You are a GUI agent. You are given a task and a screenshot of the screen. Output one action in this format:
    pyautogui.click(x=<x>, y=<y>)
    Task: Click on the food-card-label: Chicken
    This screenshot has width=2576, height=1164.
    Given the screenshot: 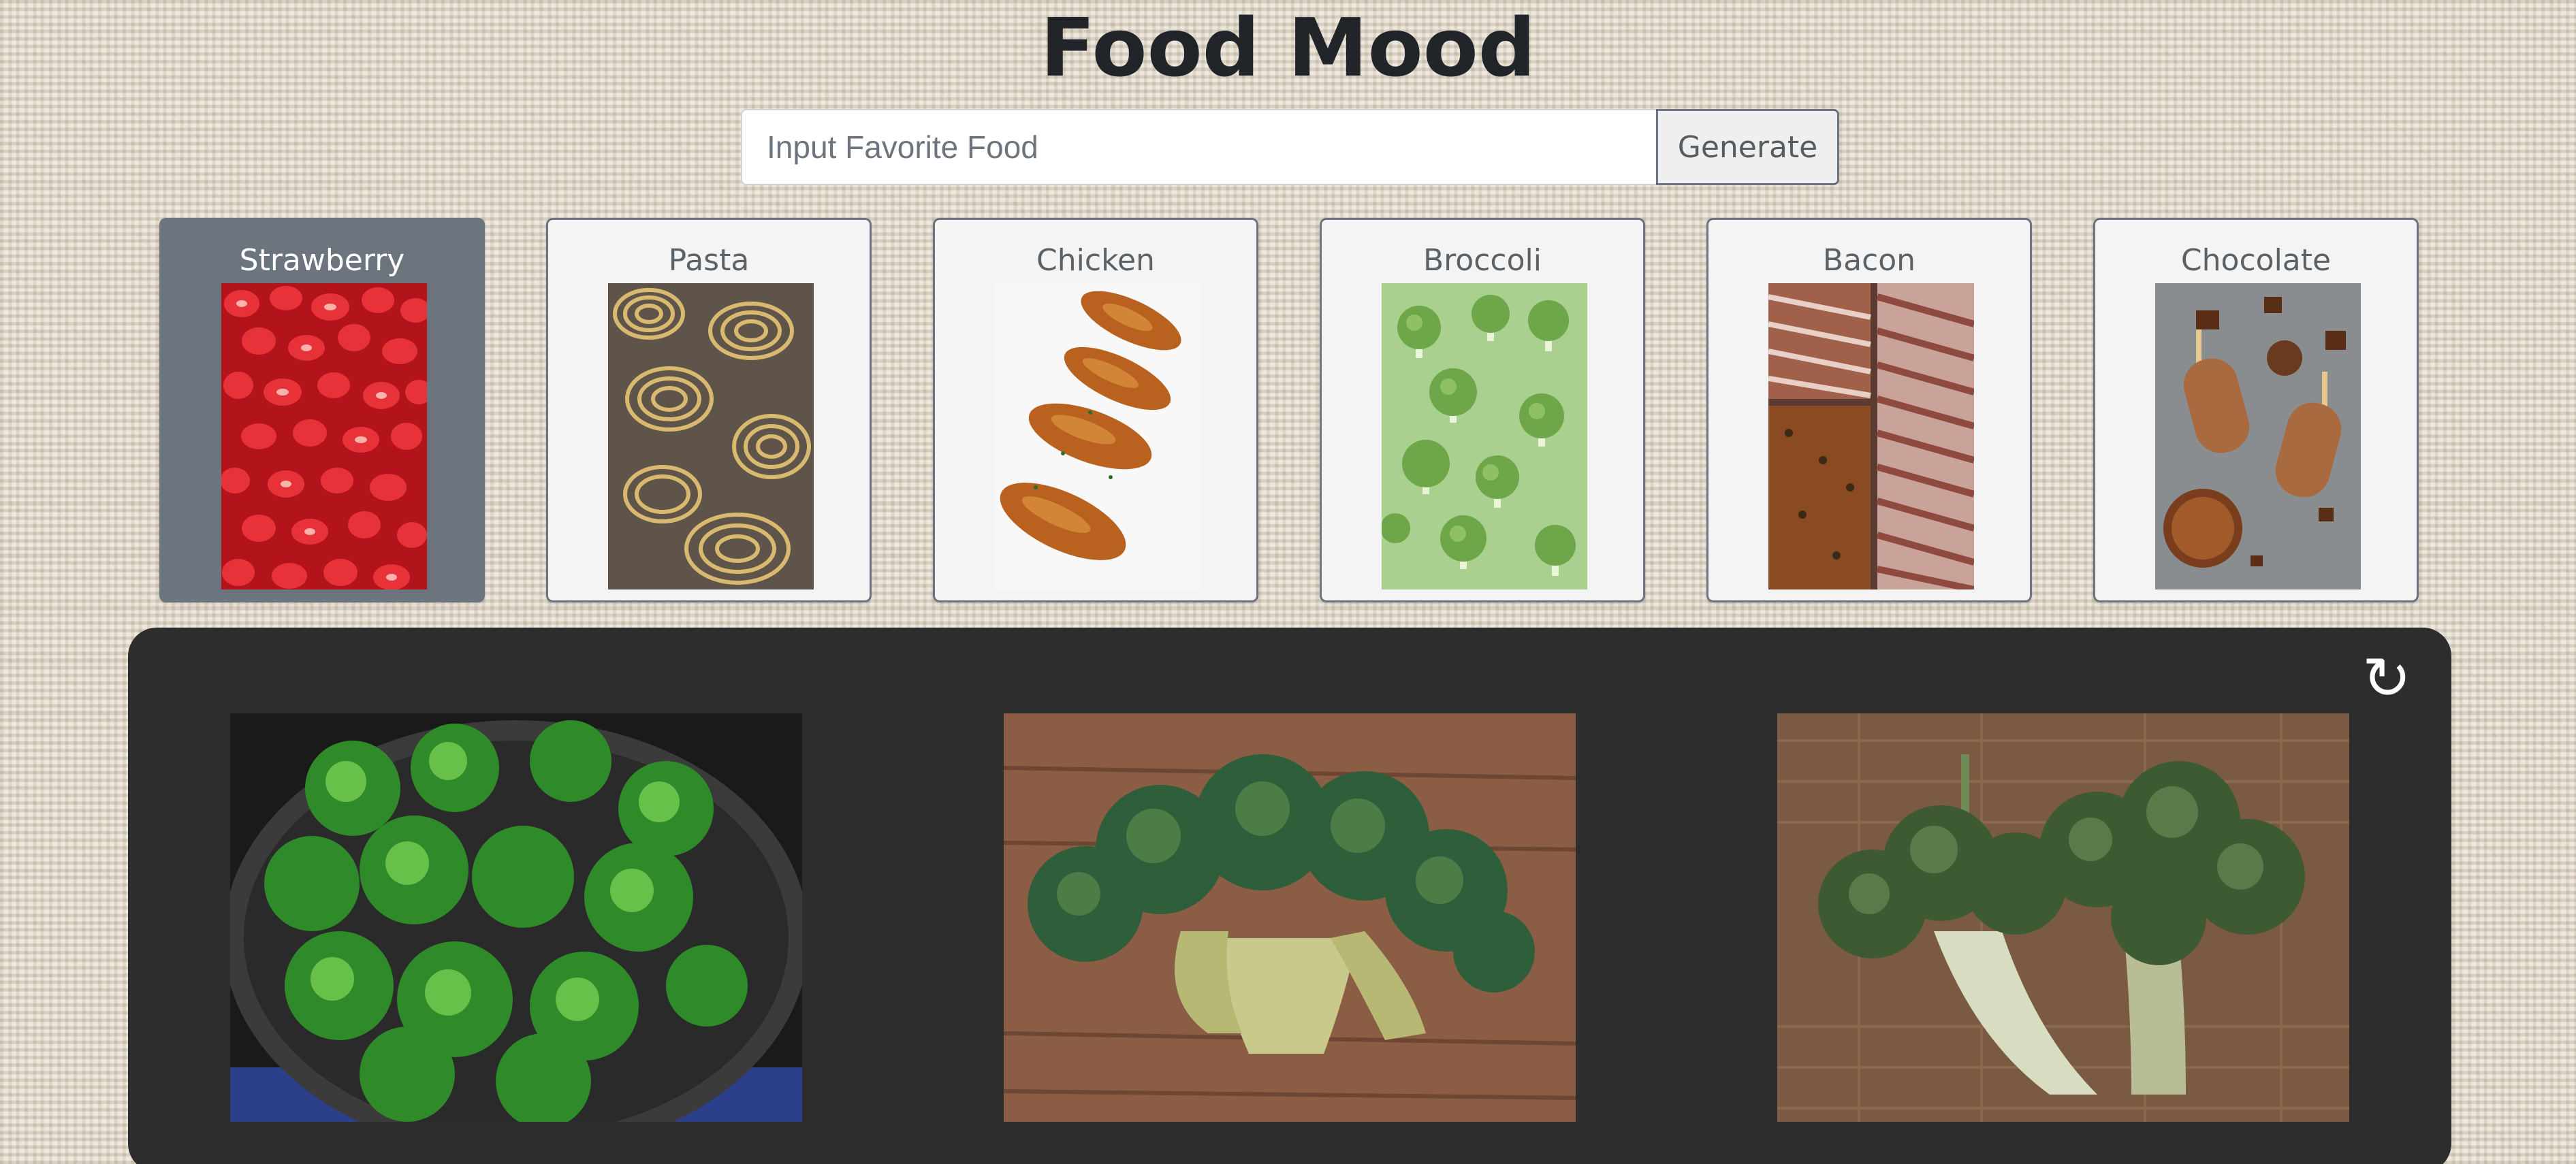 What is the action you would take?
    pyautogui.click(x=1095, y=260)
    